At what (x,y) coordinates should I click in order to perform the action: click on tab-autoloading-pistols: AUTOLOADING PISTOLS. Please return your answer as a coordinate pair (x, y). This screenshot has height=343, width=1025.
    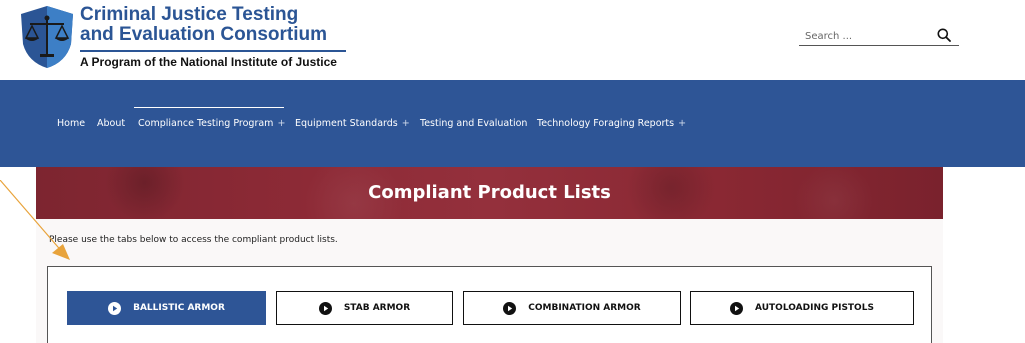
    Looking at the image, I should click on (802, 308).